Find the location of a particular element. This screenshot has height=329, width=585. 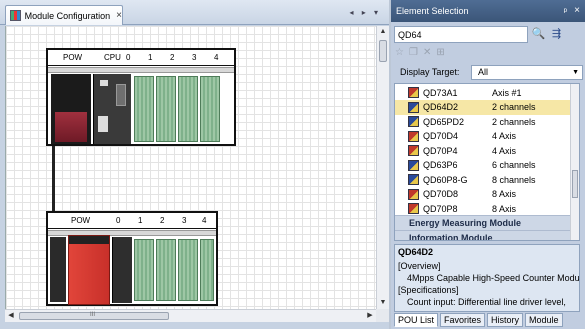

vertical-scroll-thumb is located at coordinates (383, 51).